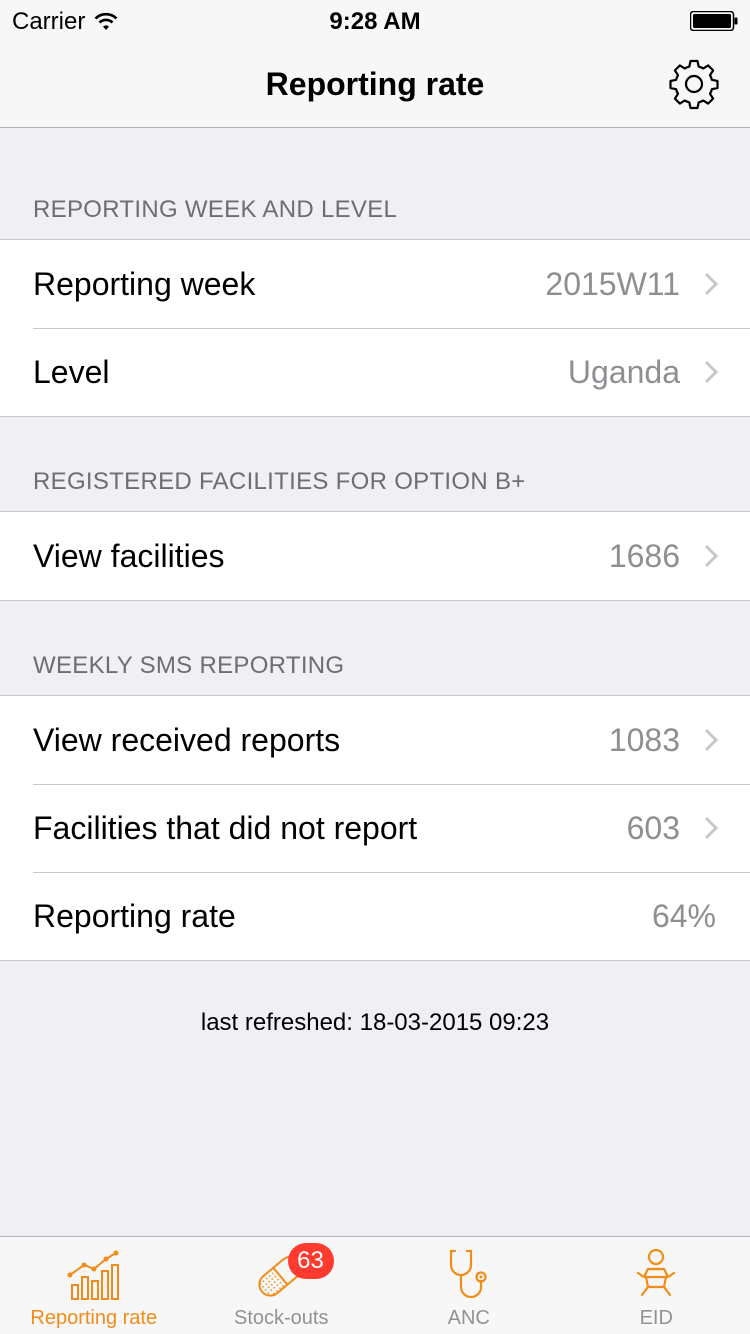 The height and width of the screenshot is (1334, 750). I want to click on row-value: 1686, so click(644, 555).